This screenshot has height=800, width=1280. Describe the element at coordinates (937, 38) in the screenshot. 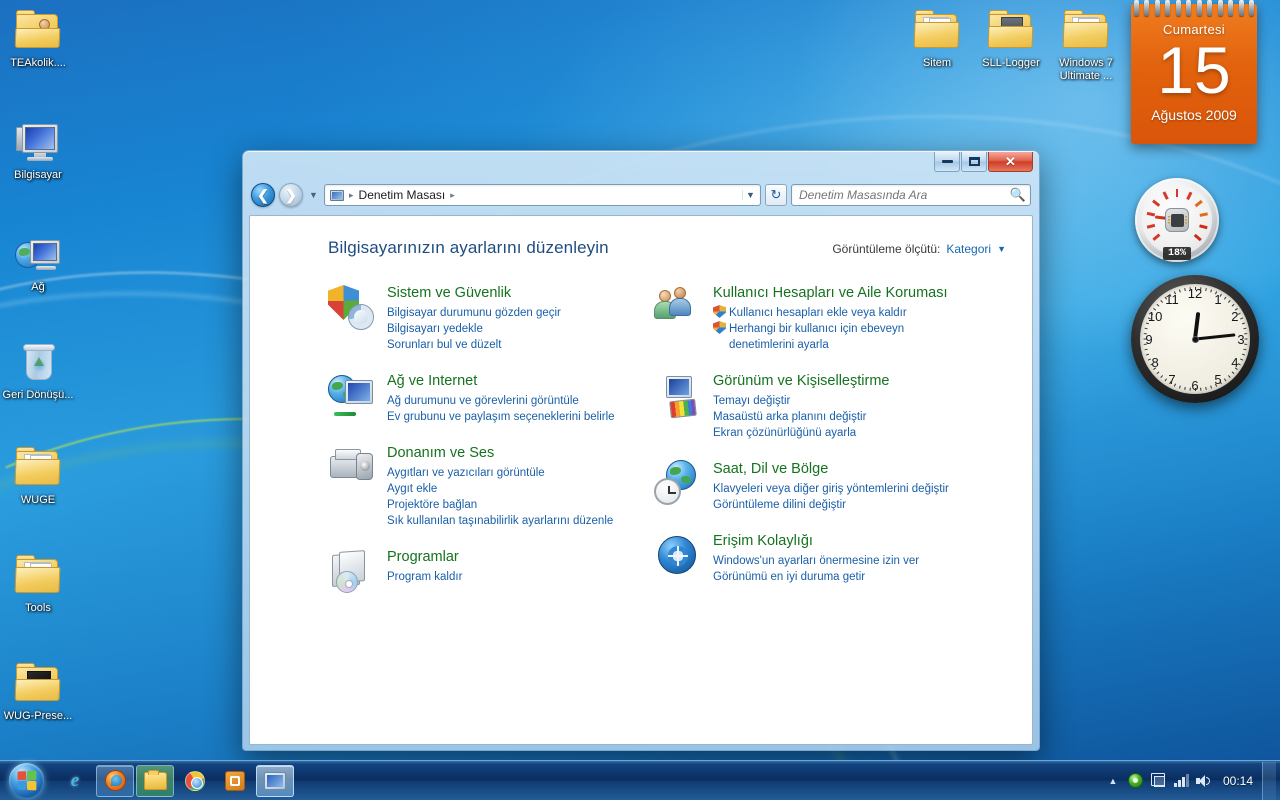

I see `desktop-icon-sitem: Sitem` at that location.